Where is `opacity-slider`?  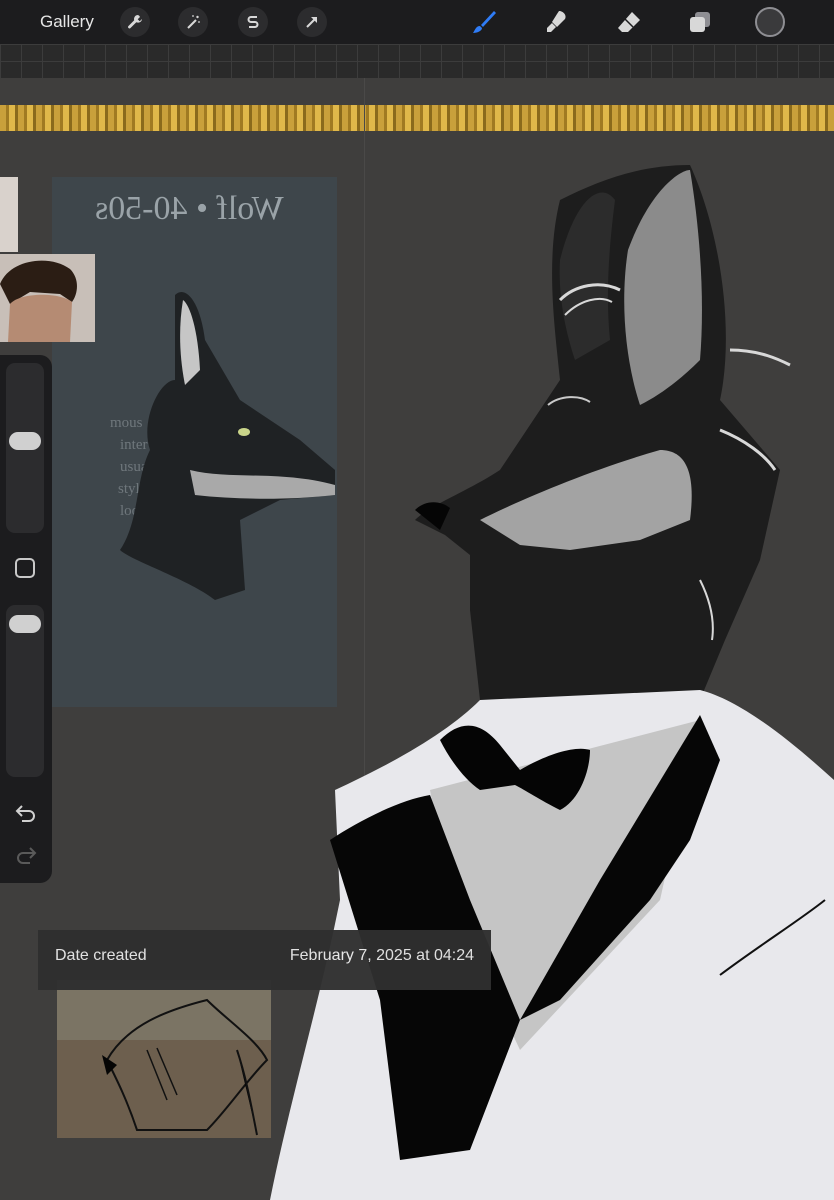
opacity-slider is located at coordinates (25, 691).